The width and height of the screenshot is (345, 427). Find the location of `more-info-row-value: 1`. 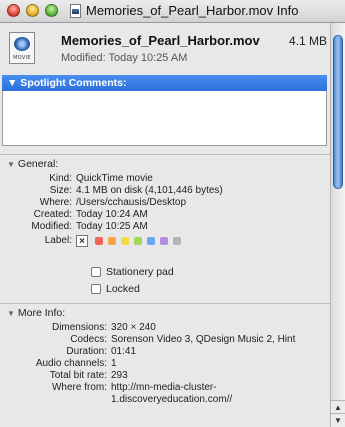

more-info-row-value: 1 is located at coordinates (114, 363).